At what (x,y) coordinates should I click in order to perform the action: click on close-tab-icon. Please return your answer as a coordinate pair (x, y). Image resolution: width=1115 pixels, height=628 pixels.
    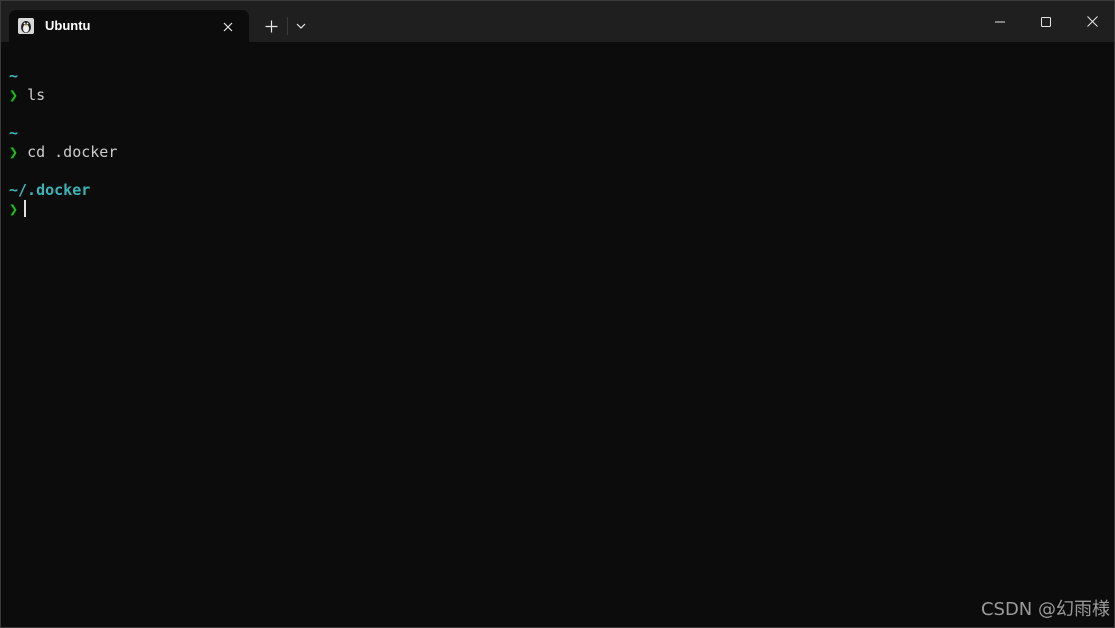
    Looking at the image, I should click on (228, 27).